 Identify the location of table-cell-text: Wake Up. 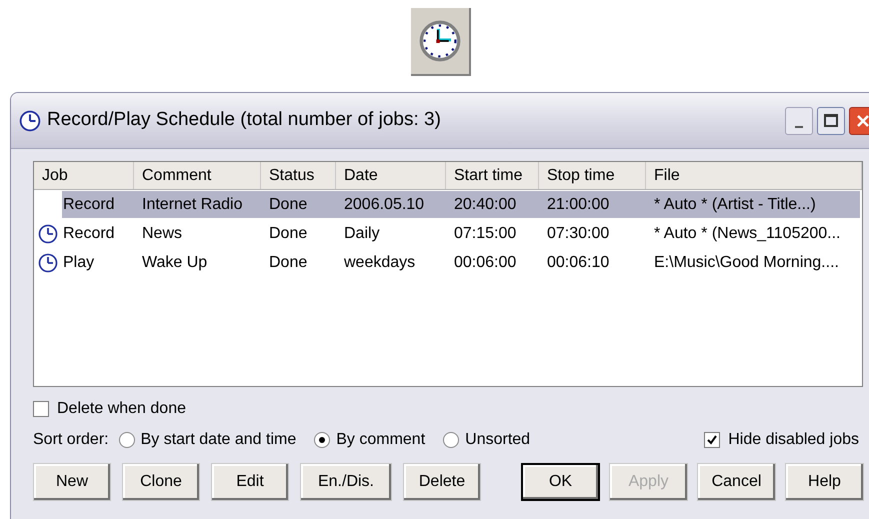
(175, 262).